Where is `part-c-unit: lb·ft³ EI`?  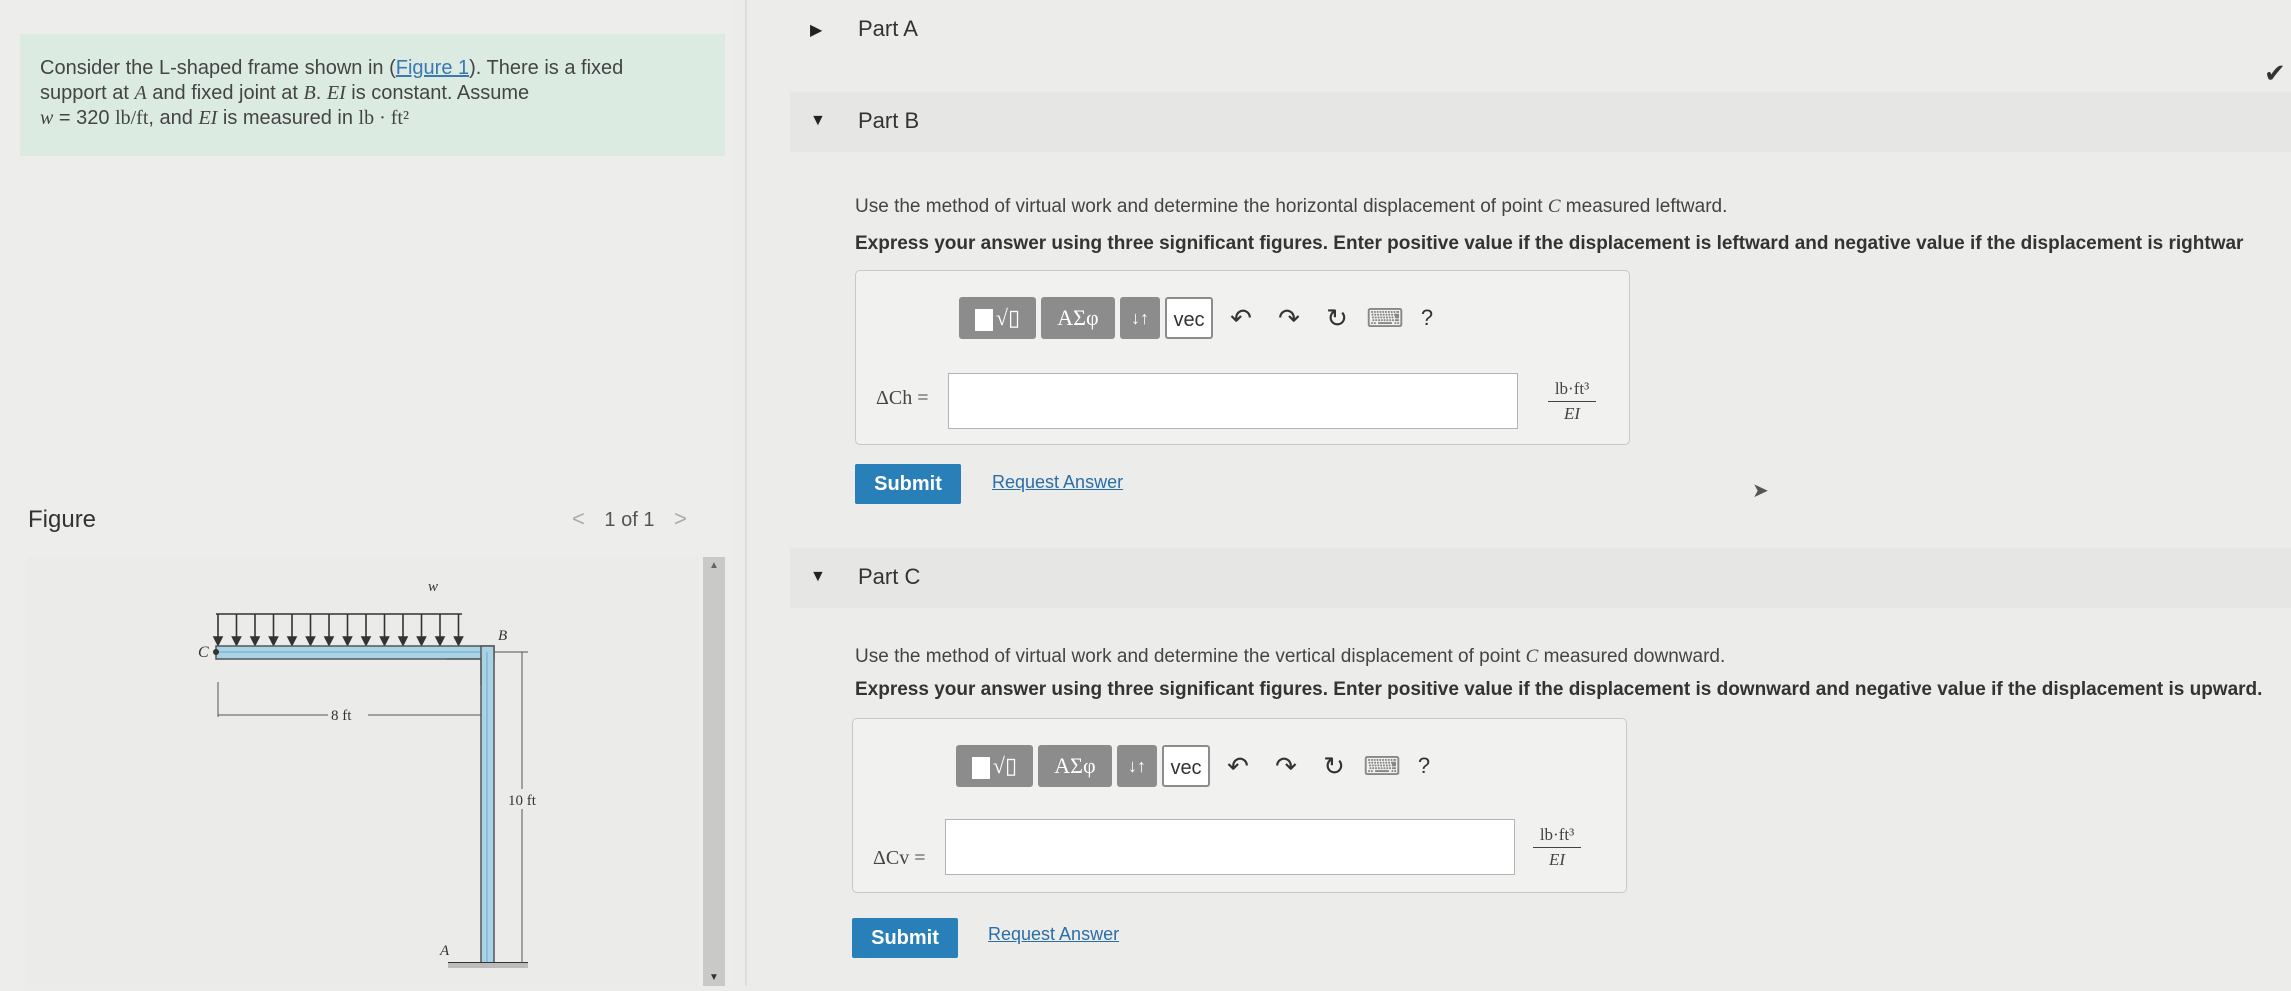
part-c-unit: lb·ft³ EI is located at coordinates (1557, 847).